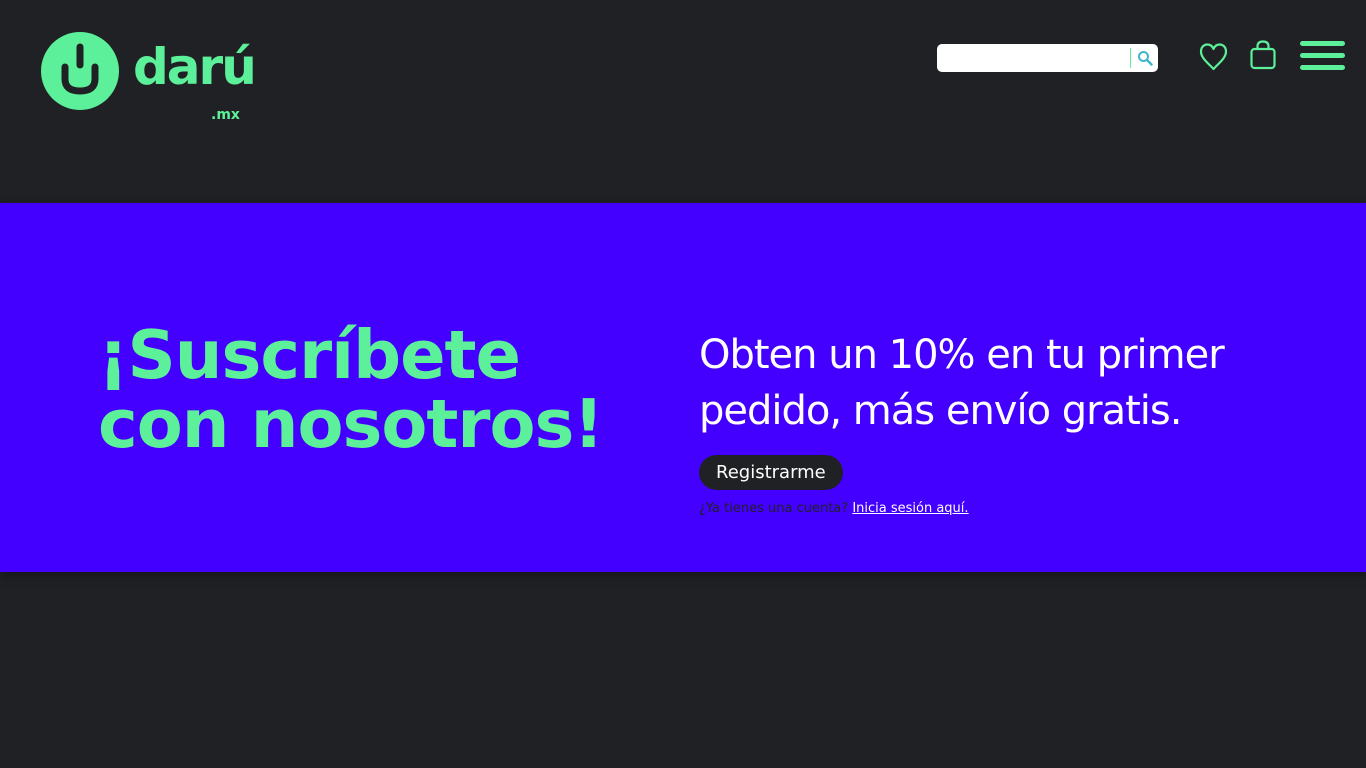  I want to click on shopping-bag-icon, so click(1263, 55).